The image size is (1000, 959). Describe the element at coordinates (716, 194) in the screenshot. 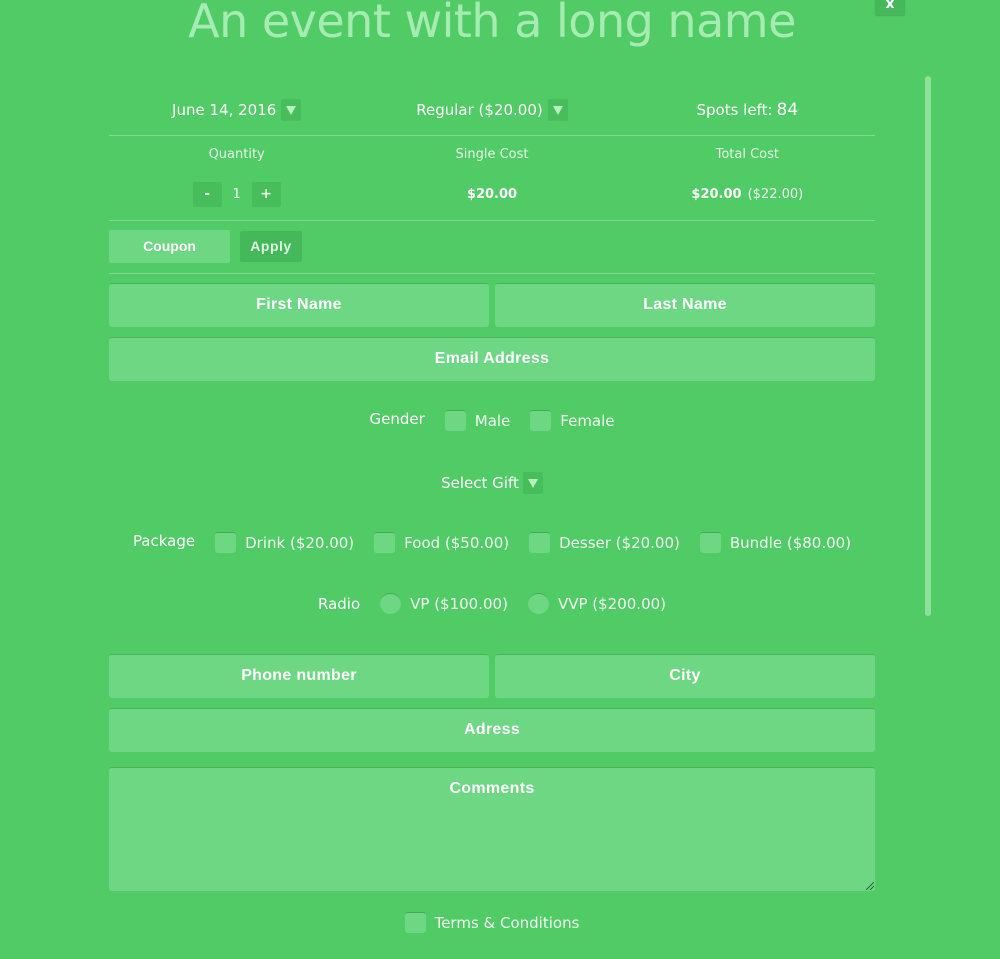

I see `total-cost-value: $20.00` at that location.